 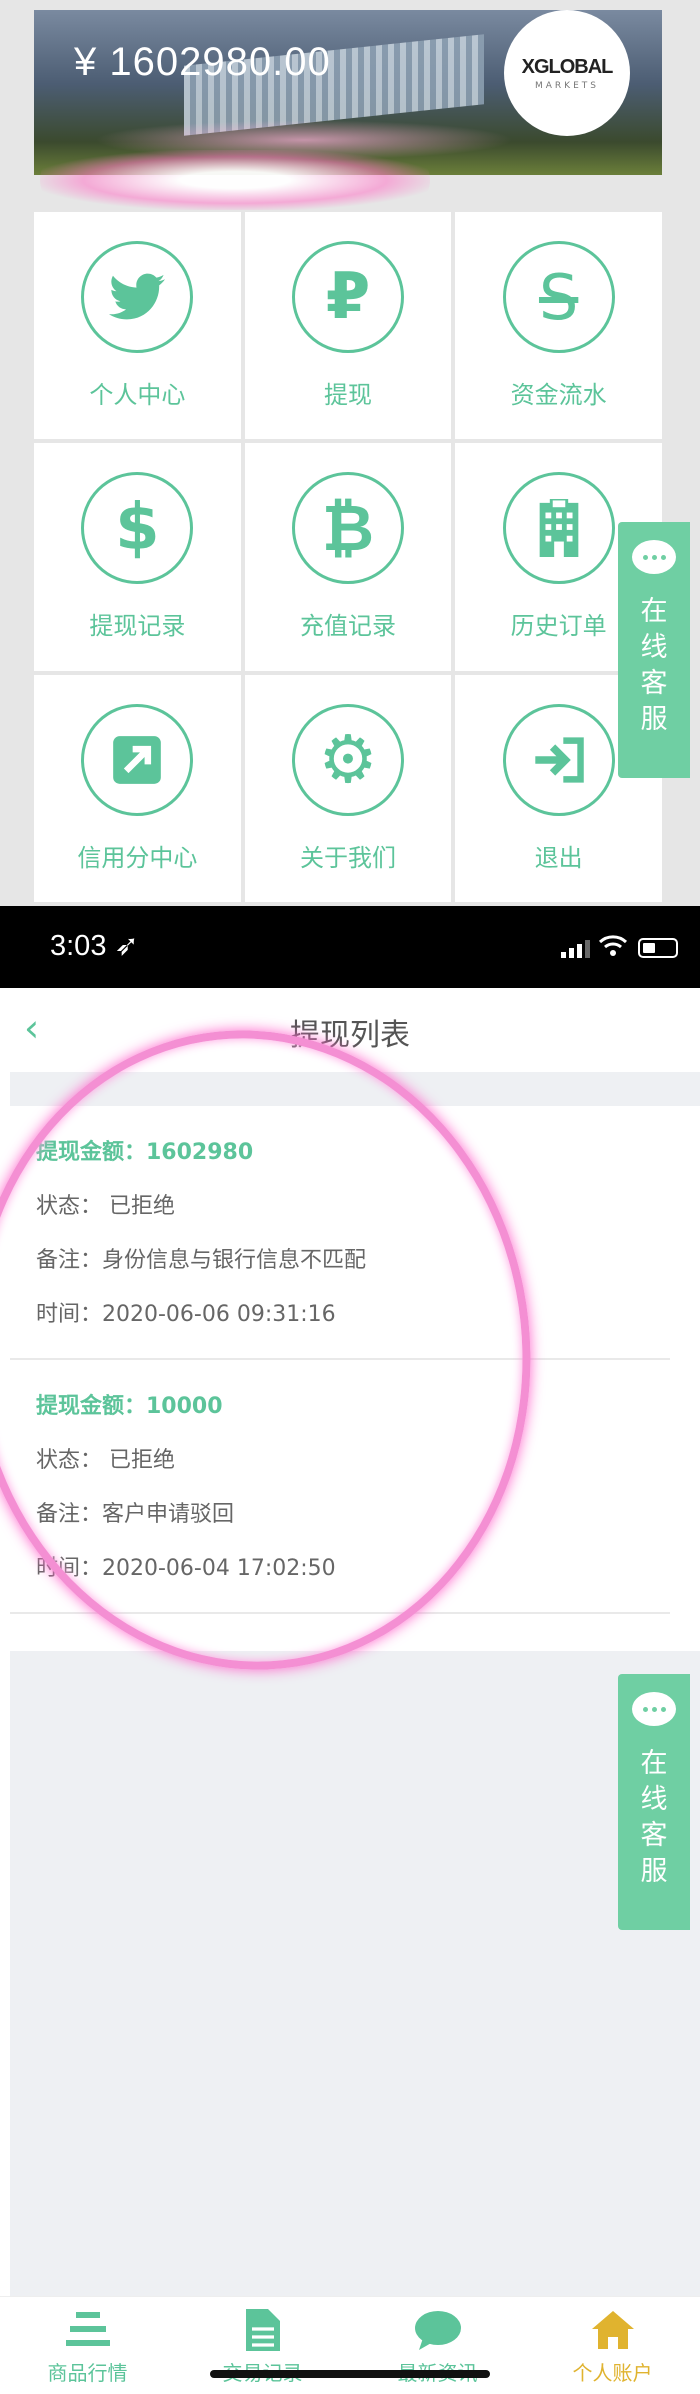 What do you see at coordinates (263, 2330) in the screenshot?
I see `document-icon` at bounding box center [263, 2330].